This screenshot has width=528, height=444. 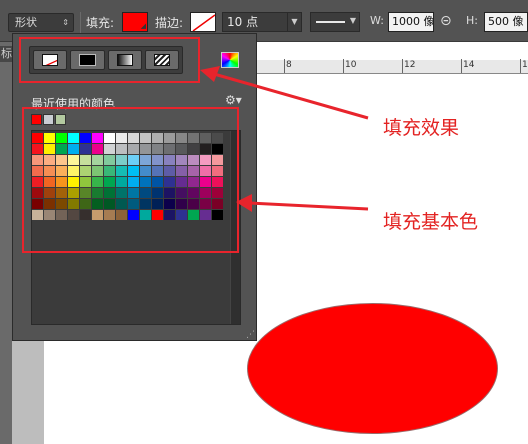 What do you see at coordinates (284, 93) in the screenshot?
I see `arrow-to-fill-type` at bounding box center [284, 93].